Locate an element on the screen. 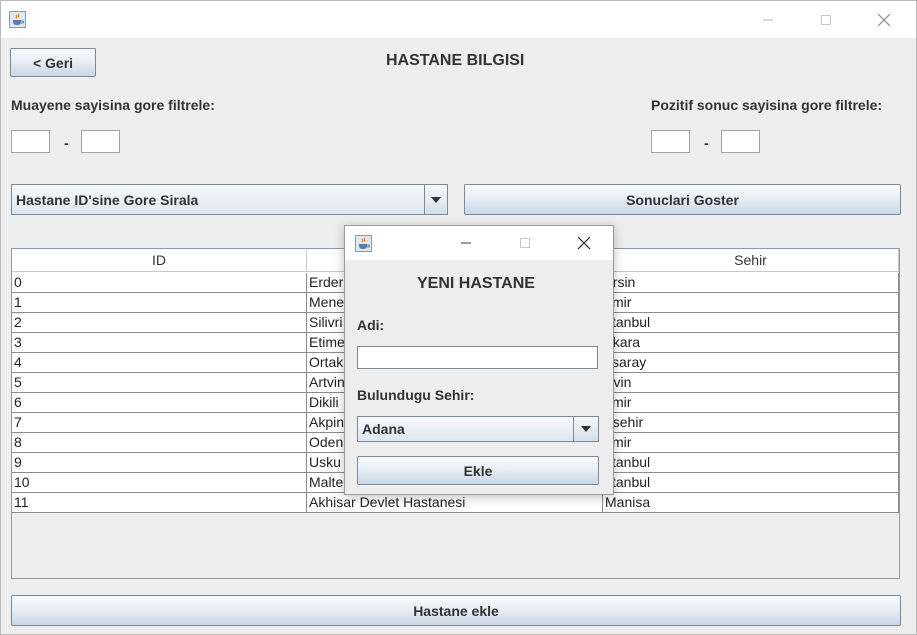  cell-id: 2 is located at coordinates (159, 323).